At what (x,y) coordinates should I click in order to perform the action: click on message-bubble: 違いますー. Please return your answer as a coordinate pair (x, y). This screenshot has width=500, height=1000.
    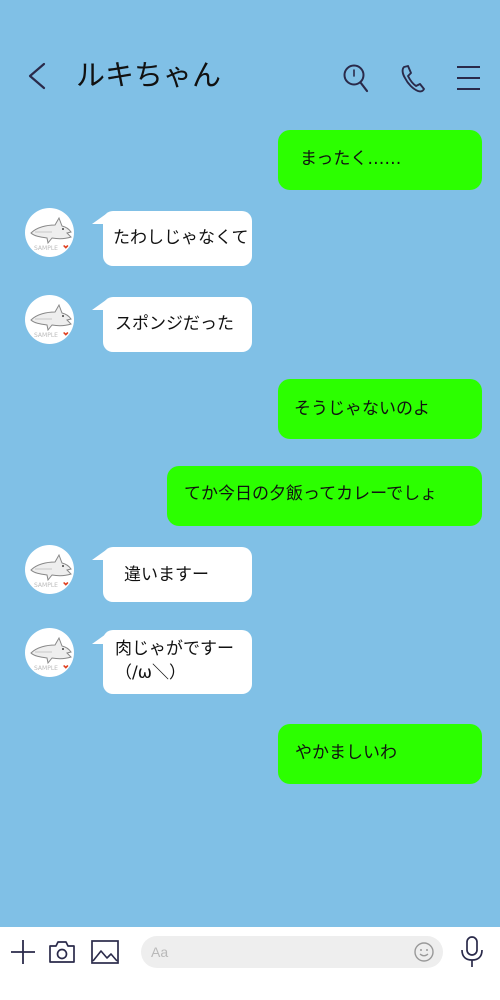
    Looking at the image, I should click on (177, 574).